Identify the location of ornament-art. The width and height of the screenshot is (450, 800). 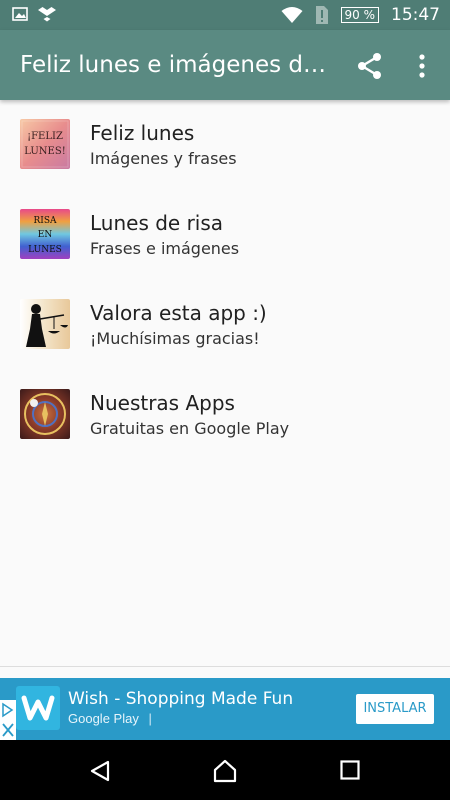
(45, 414).